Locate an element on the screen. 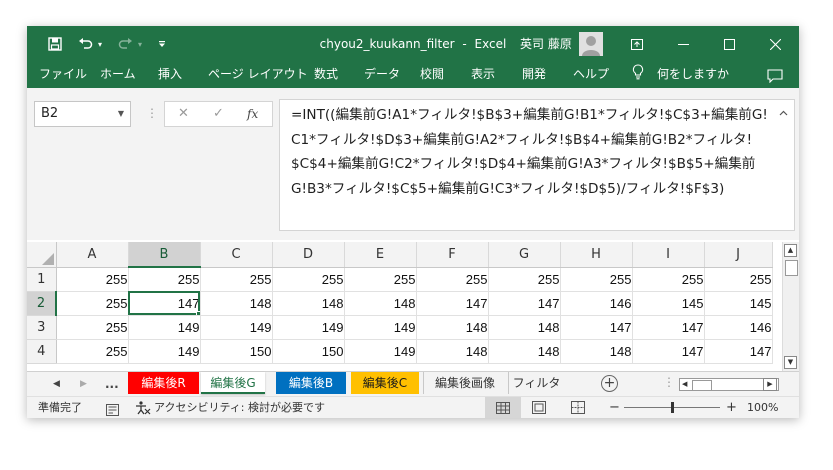 This screenshot has height=470, width=833. collapse-formula-bar-icon is located at coordinates (783, 112).